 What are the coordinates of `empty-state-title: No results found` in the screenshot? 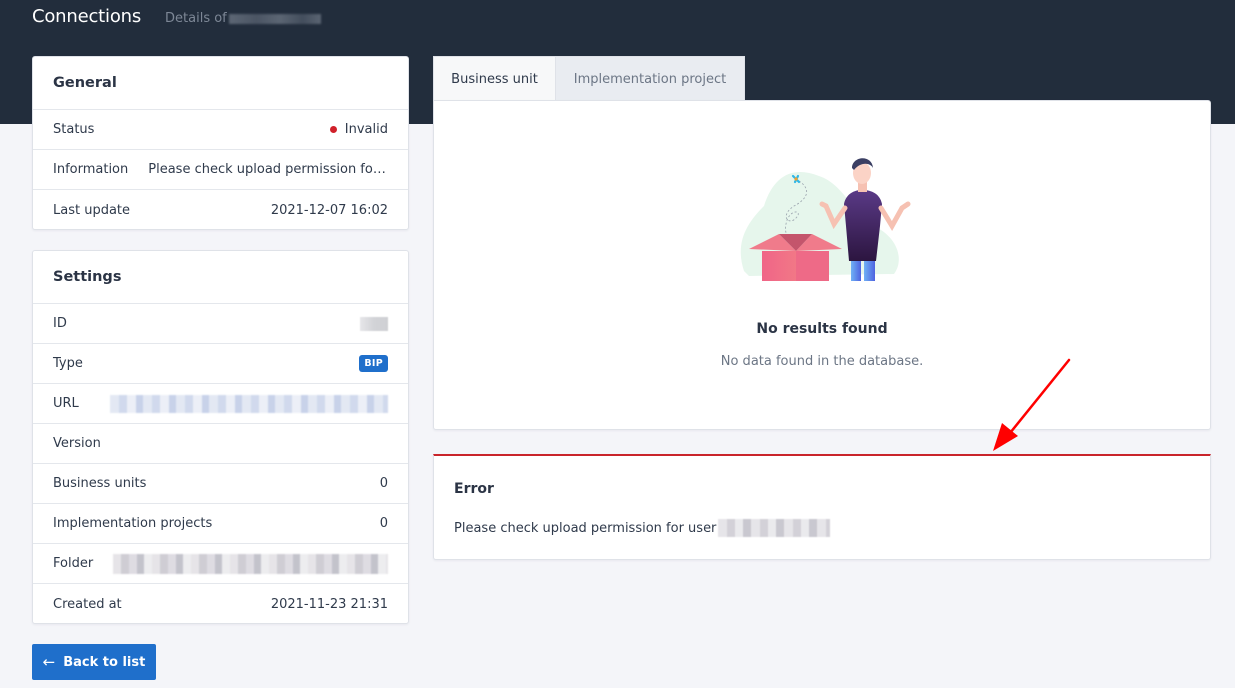 It's located at (822, 329).